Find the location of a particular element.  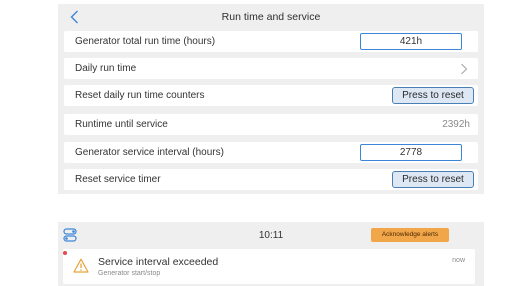

row-service-interval: Generator service interval (hours) 2778 is located at coordinates (271, 152).